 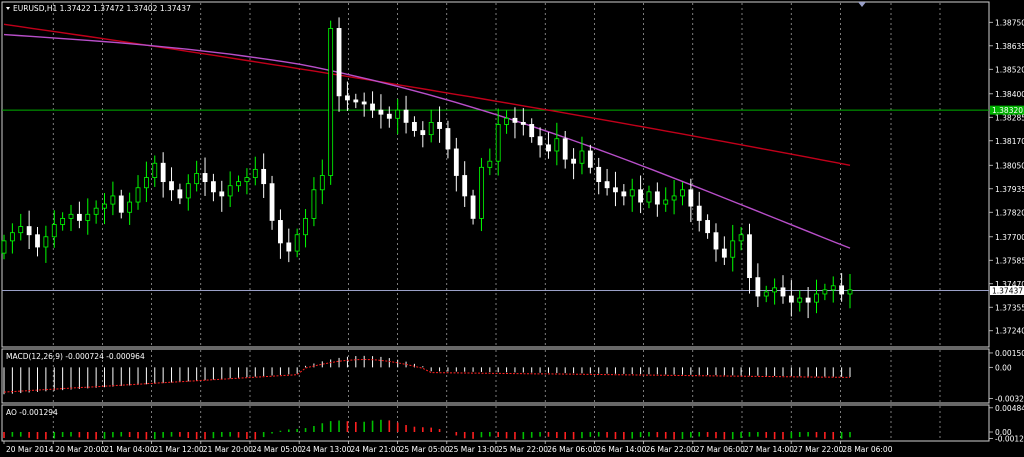 I want to click on price-tick-label: 1.37240, so click(x=1009, y=331).